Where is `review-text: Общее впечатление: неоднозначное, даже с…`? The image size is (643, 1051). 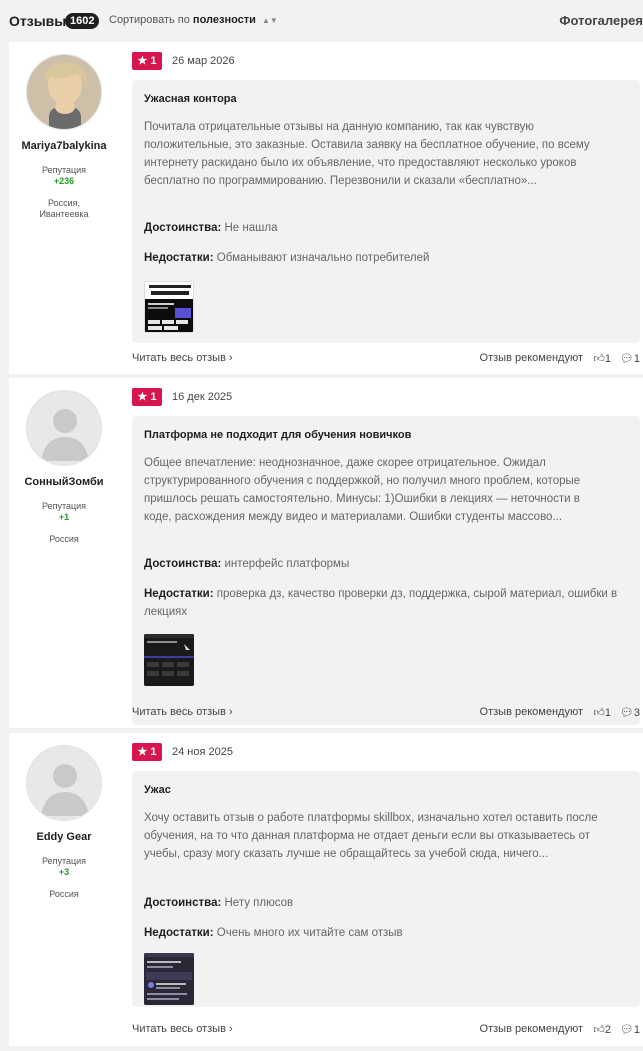
review-text: Общее впечатление: неоднозначное, даже с… is located at coordinates (362, 490).